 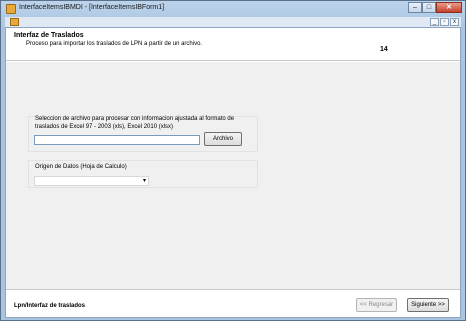 I want to click on mdi-child-buttons: _ ▫ x, so click(x=444, y=22).